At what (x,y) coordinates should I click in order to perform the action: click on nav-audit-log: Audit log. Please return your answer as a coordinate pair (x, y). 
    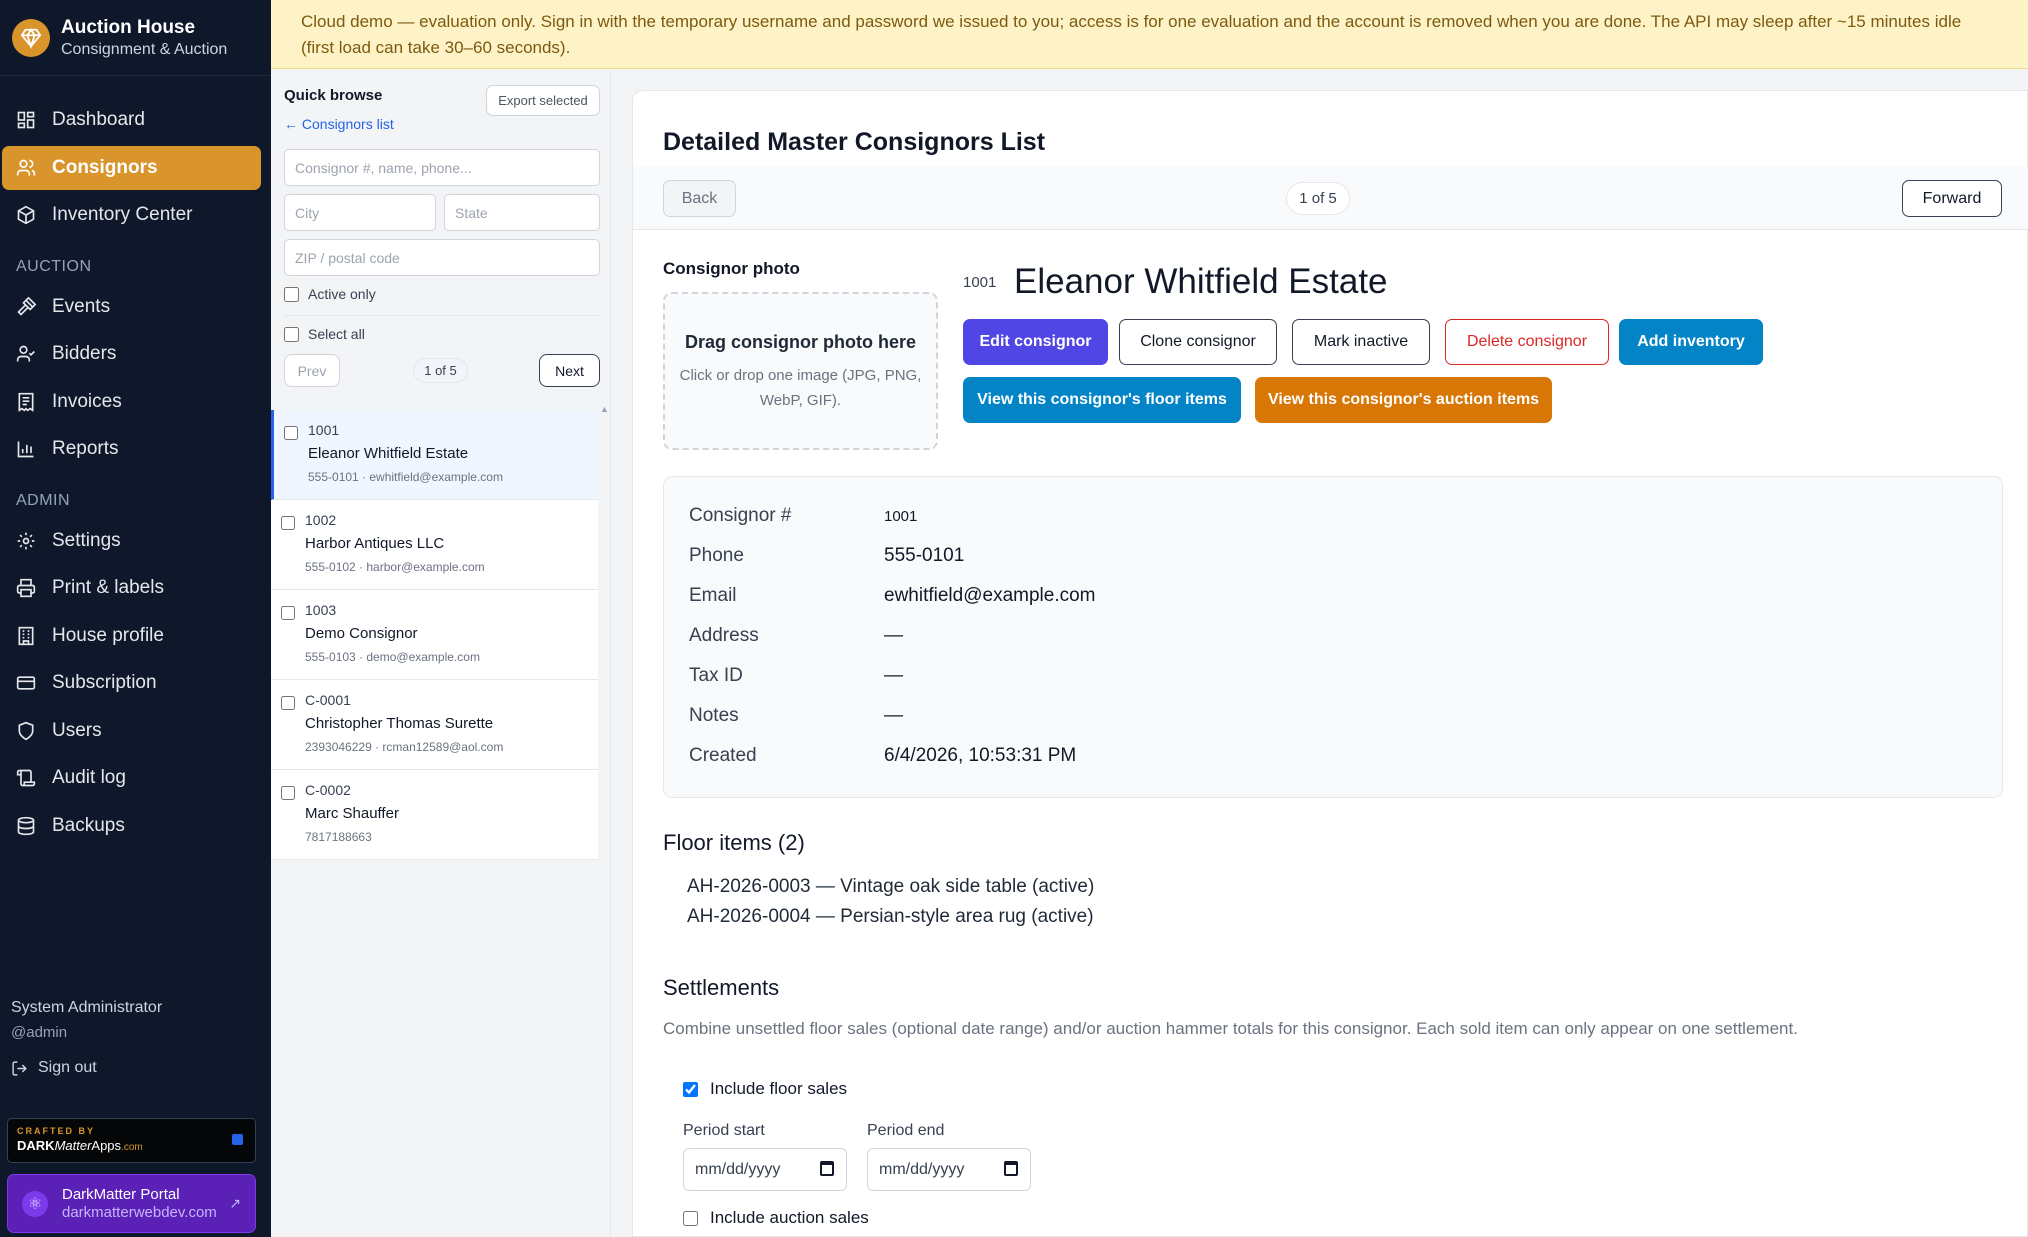
    Looking at the image, I should click on (131, 778).